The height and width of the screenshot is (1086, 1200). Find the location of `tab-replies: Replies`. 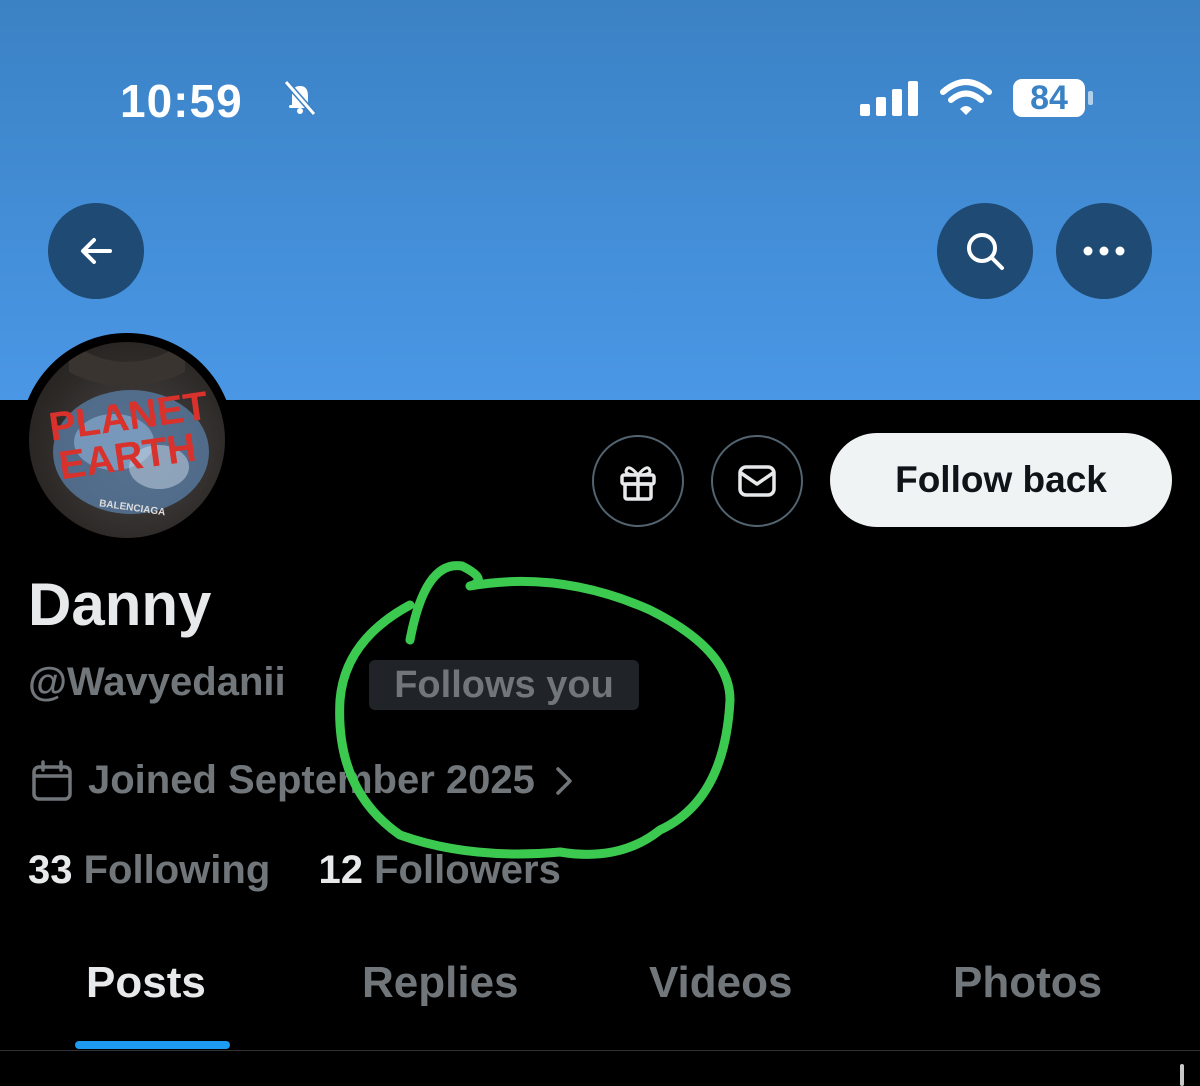

tab-replies: Replies is located at coordinates (440, 983).